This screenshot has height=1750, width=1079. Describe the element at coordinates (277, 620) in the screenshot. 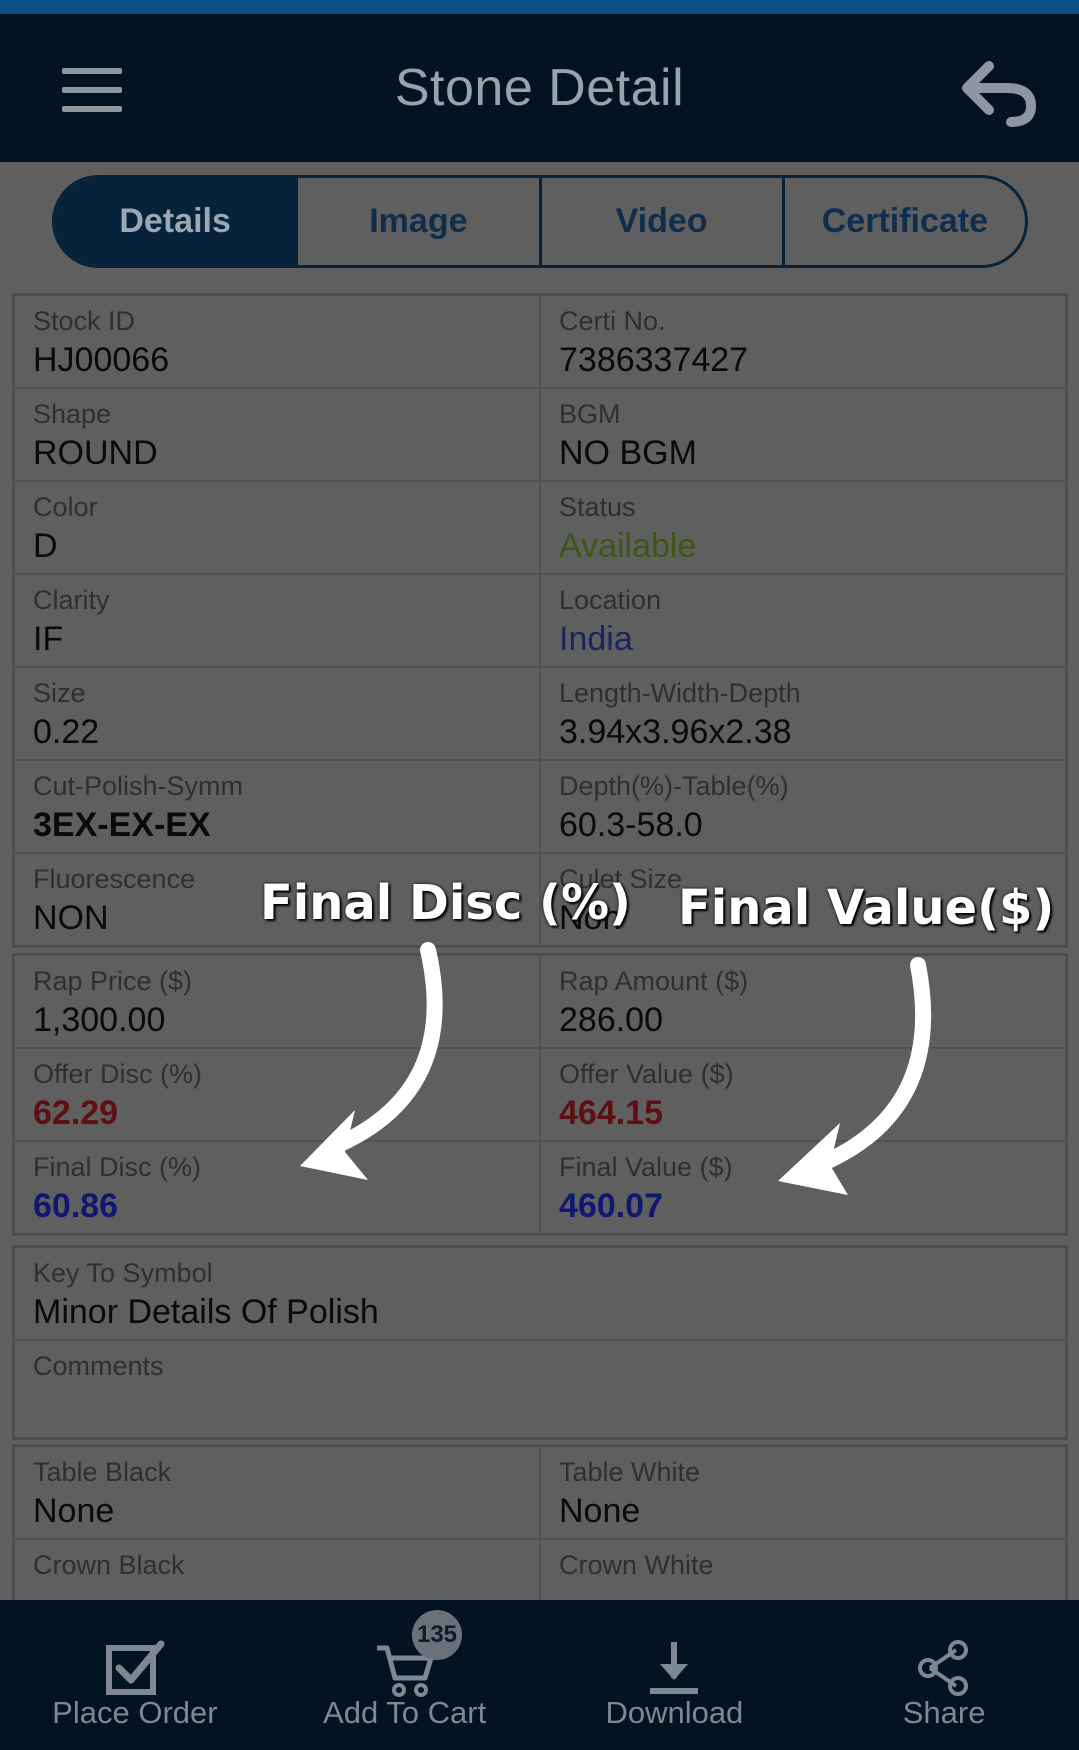

I see `clarity-cell: Clarity IF` at that location.